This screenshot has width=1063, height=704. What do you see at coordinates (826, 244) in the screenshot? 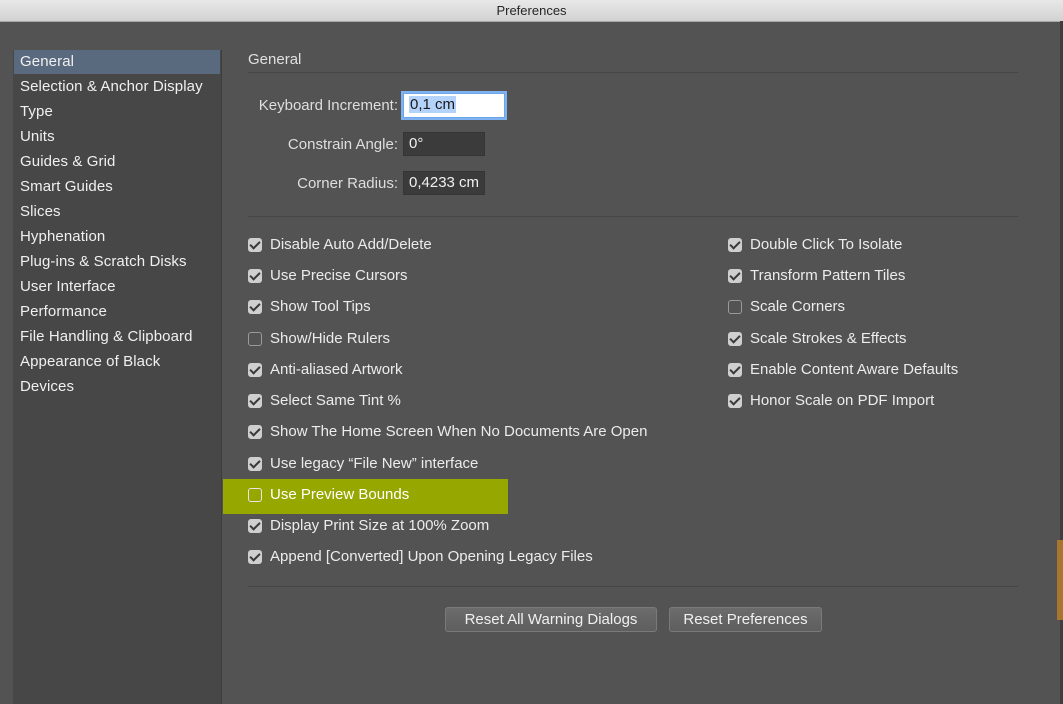
I see `option-label: Double Click To Isolate` at bounding box center [826, 244].